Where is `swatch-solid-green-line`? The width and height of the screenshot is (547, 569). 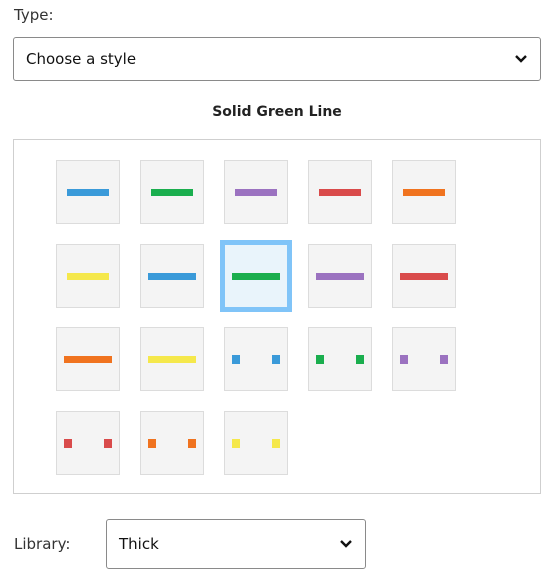 swatch-solid-green-line is located at coordinates (172, 192).